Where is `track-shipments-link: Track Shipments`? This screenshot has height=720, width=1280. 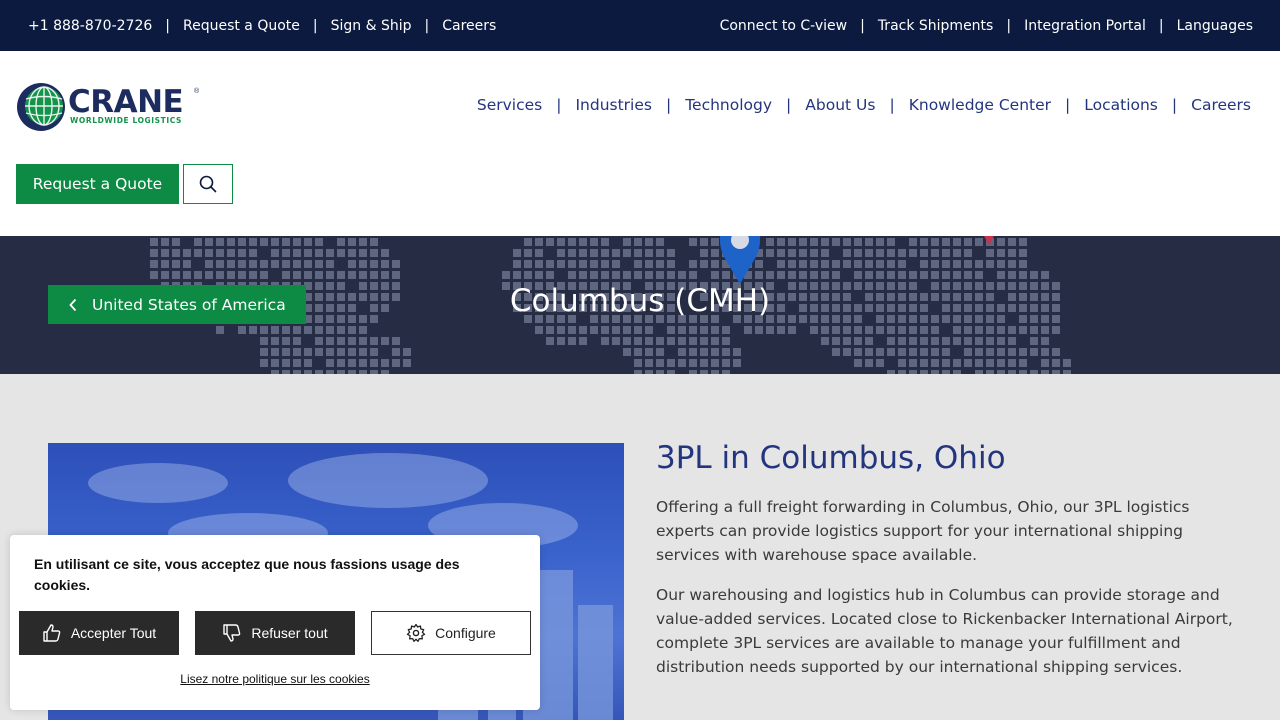
track-shipments-link: Track Shipments is located at coordinates (936, 26).